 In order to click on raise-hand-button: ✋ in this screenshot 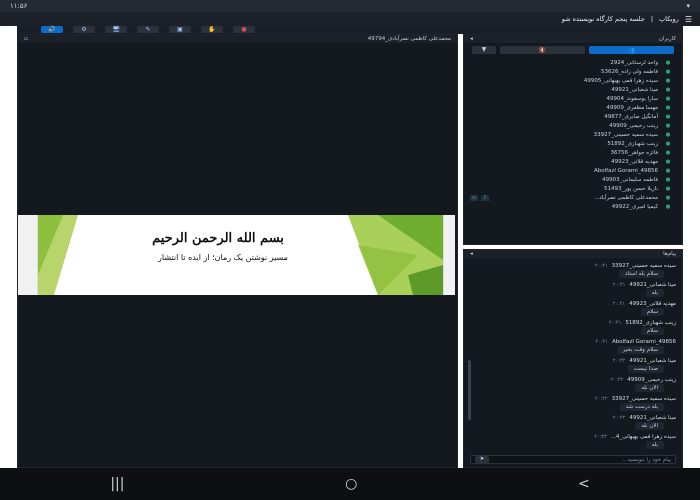, I will do `click(212, 29)`.